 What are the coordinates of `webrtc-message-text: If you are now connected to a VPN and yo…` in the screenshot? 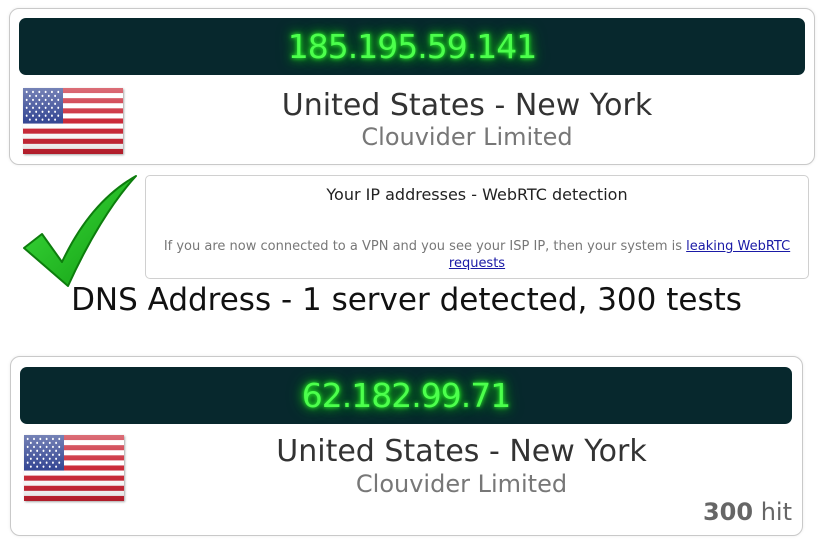 It's located at (425, 246).